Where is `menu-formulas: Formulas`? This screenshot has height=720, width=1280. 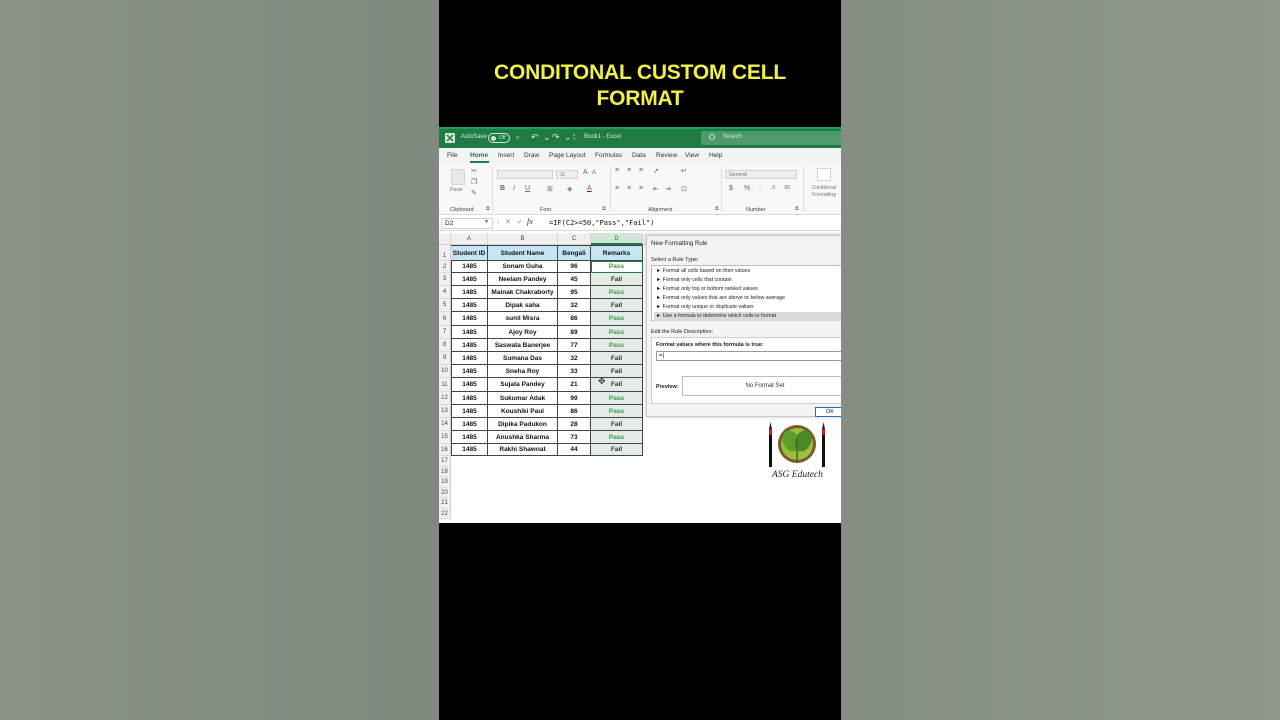 menu-formulas: Formulas is located at coordinates (608, 155).